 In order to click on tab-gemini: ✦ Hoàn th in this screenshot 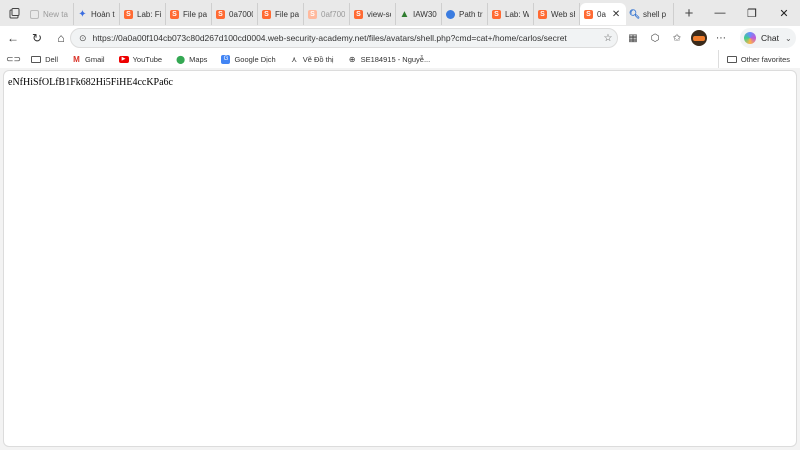, I will do `click(97, 14)`.